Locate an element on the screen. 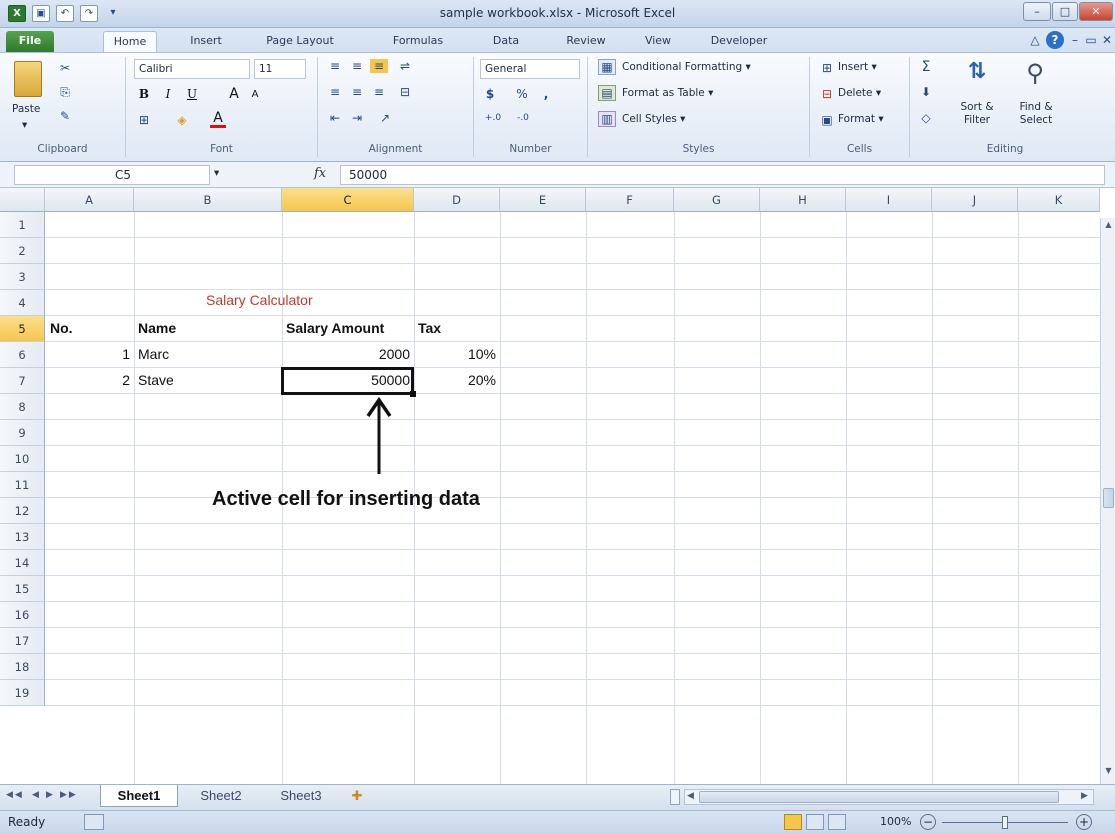 The height and width of the screenshot is (834, 1115). row-header-8: 8 is located at coordinates (22, 407).